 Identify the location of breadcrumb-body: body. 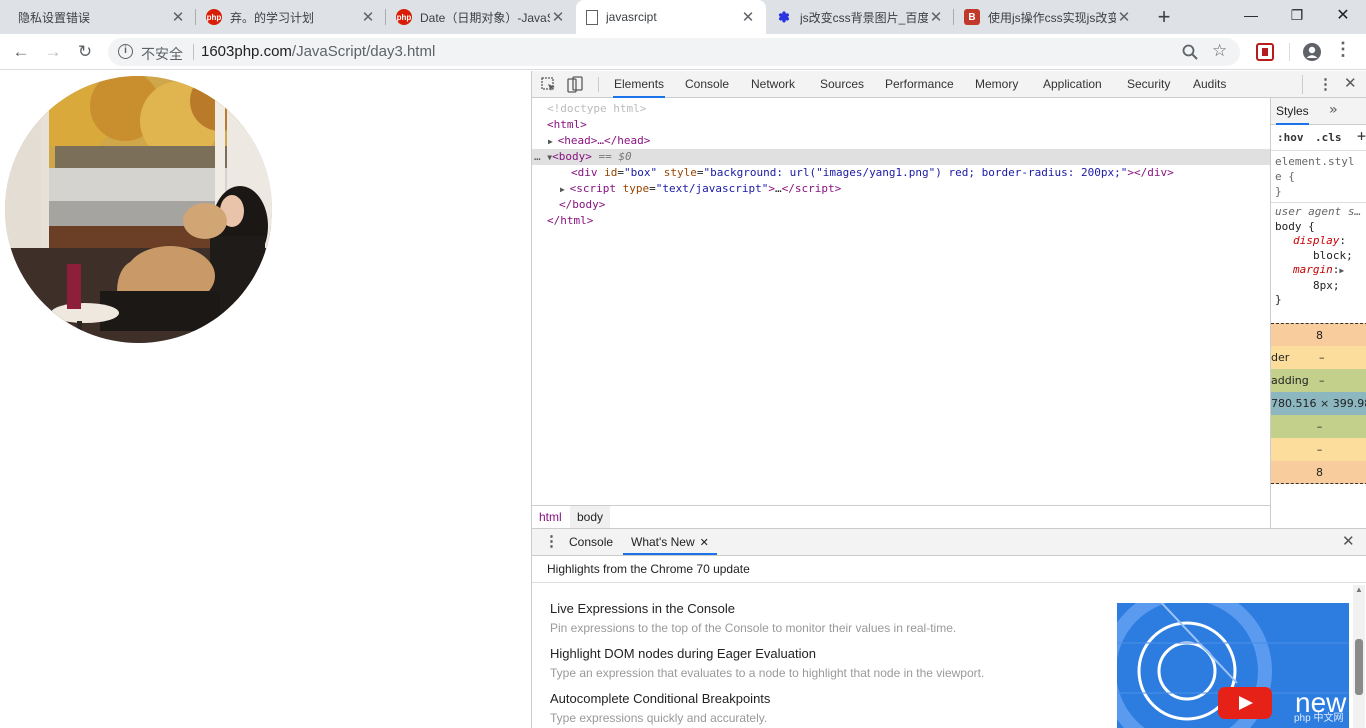
(590, 517).